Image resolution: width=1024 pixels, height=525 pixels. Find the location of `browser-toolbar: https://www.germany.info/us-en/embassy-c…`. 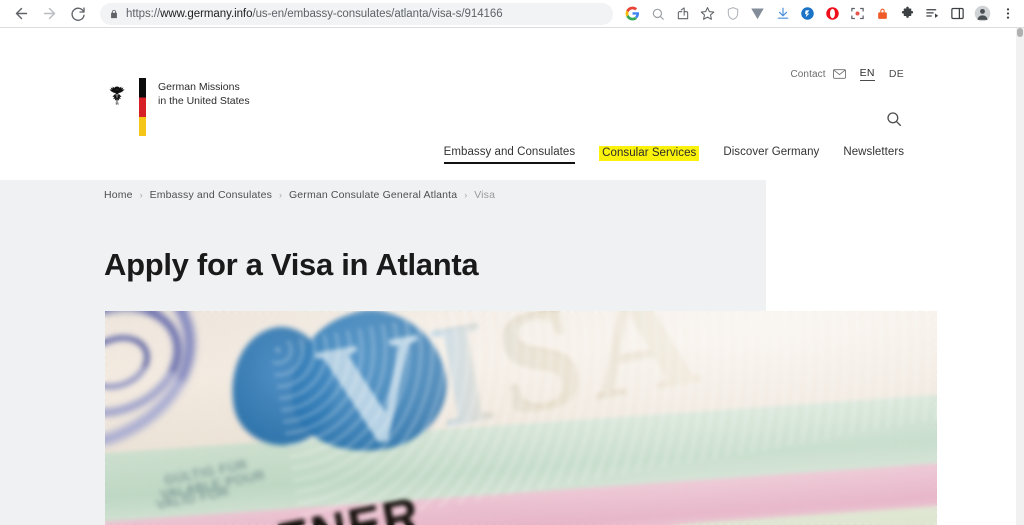

browser-toolbar: https://www.germany.info/us-en/embassy-c… is located at coordinates (512, 14).